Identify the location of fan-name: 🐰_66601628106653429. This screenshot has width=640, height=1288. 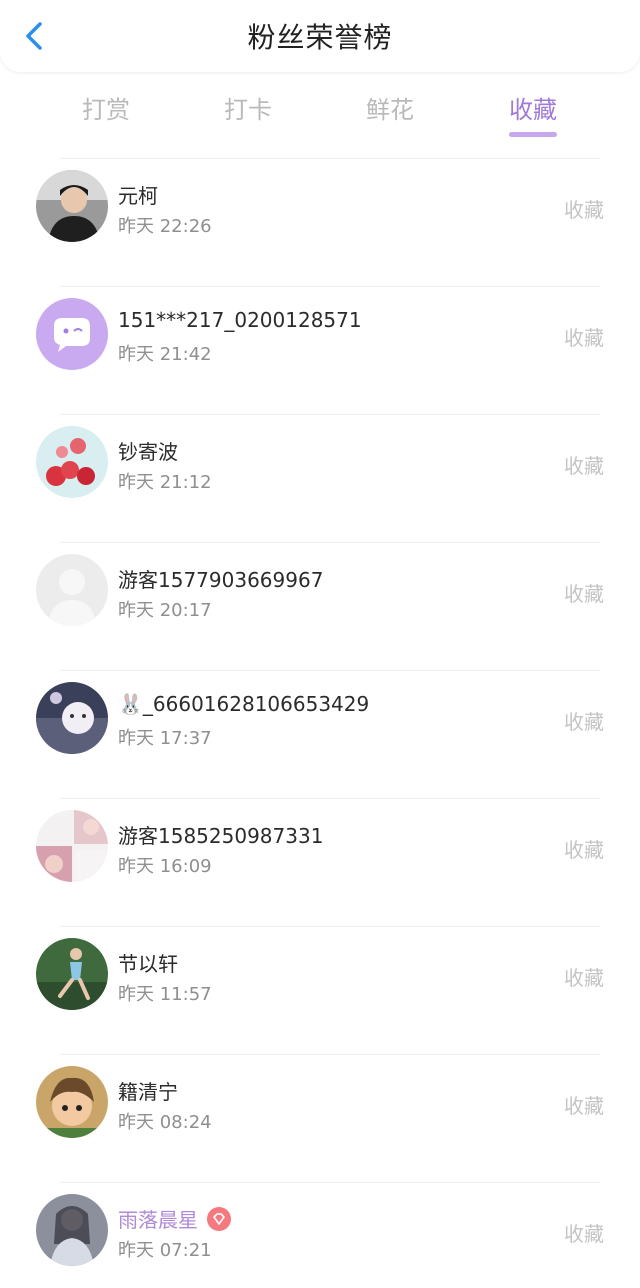
(244, 704).